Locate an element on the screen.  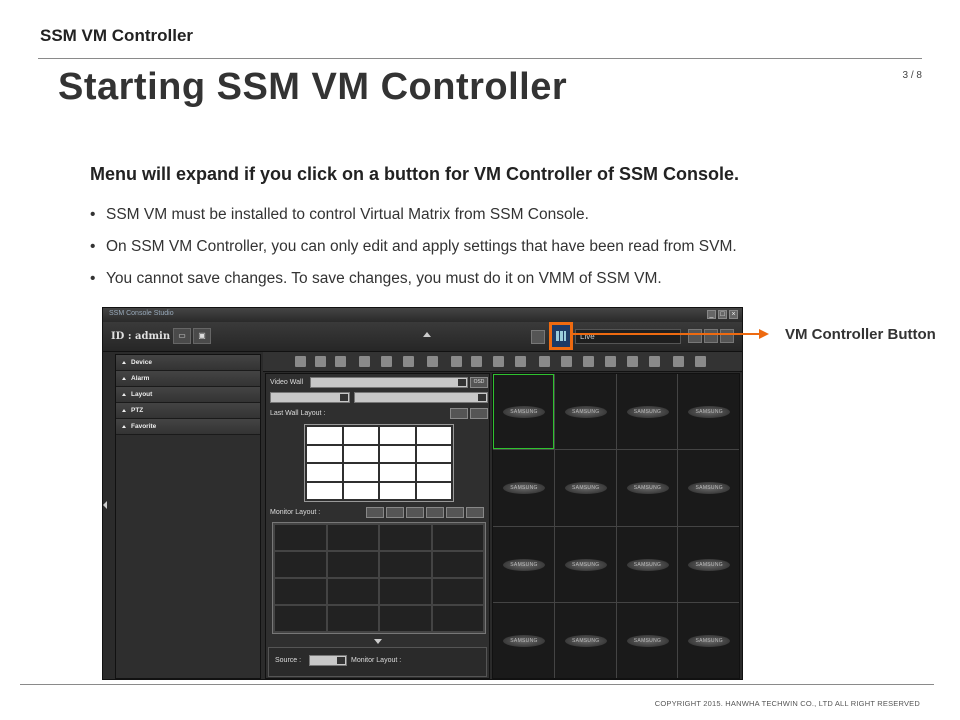
zoom-out-icon is located at coordinates (632, 361).